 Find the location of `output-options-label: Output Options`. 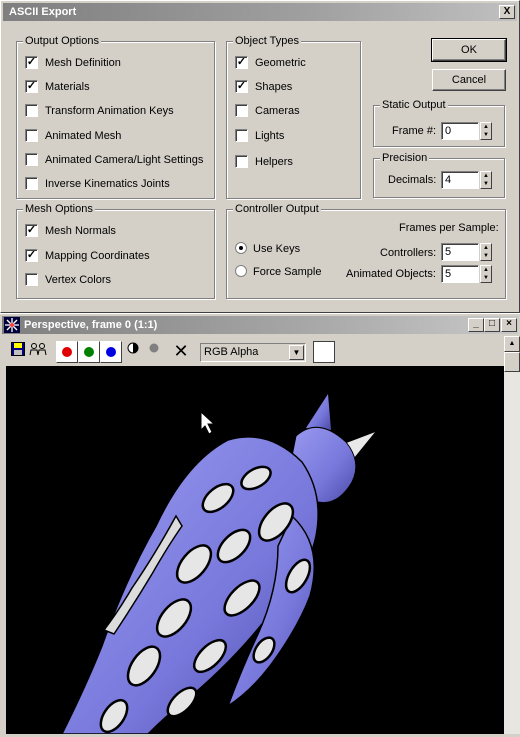

output-options-label: Output Options is located at coordinates (62, 41).